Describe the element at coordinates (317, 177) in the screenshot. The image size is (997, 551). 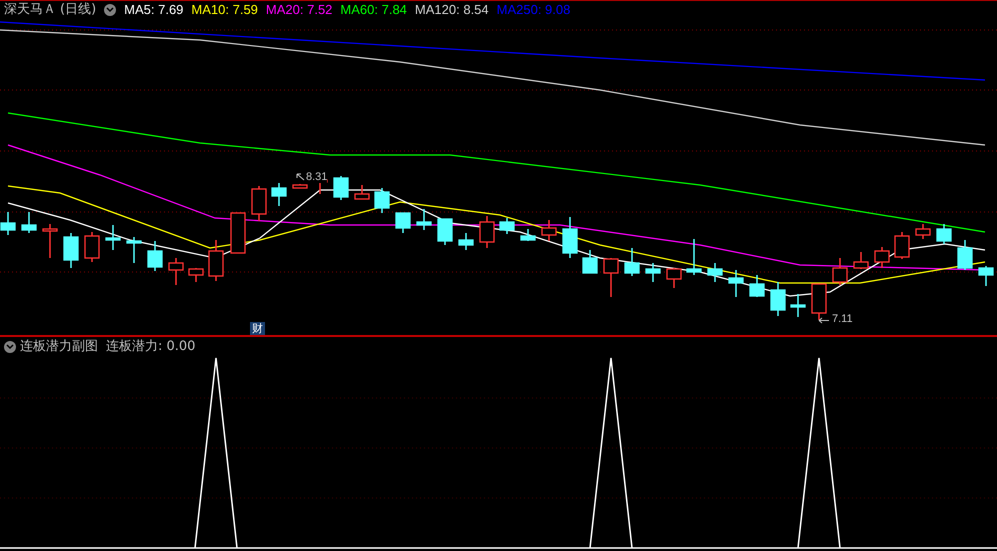
I see `high-price-label: 8.31` at that location.